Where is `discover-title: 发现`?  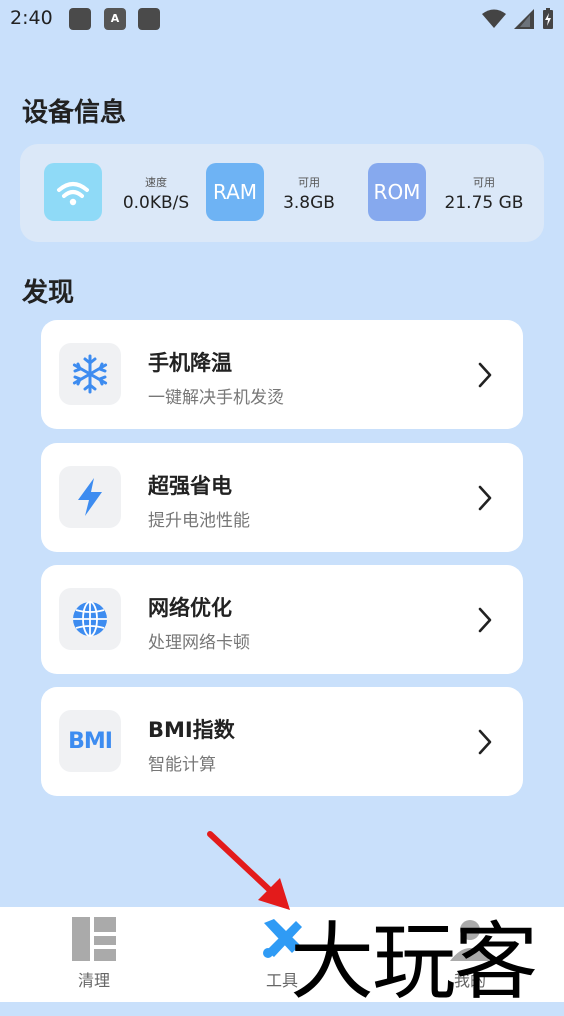 discover-title: 发现 is located at coordinates (48, 293).